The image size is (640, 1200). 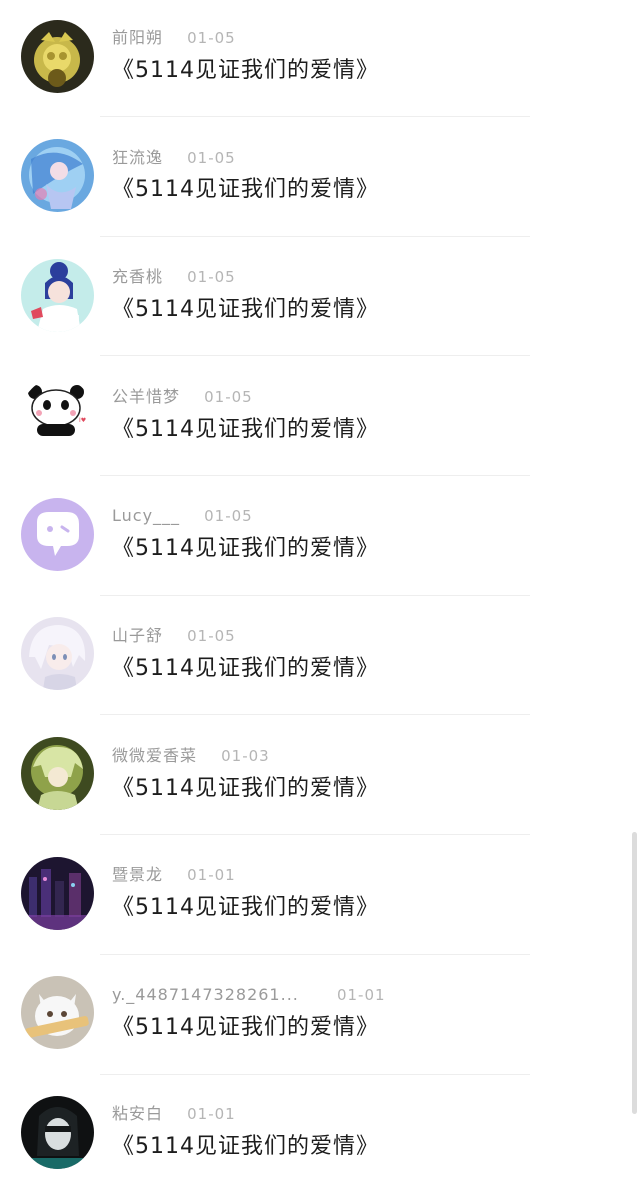 I want to click on comment-row: 微微爱香菜 01-03 《5114见证我们的爱情》, so click(x=320, y=780).